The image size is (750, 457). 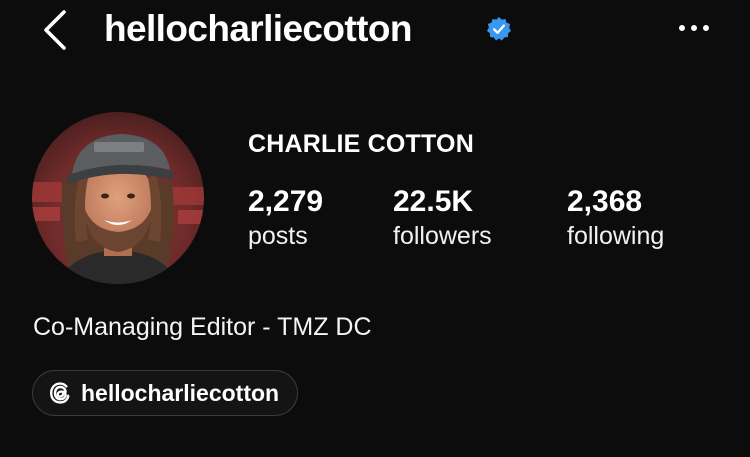 I want to click on display-name: CHARLIE COTTON, so click(x=361, y=144).